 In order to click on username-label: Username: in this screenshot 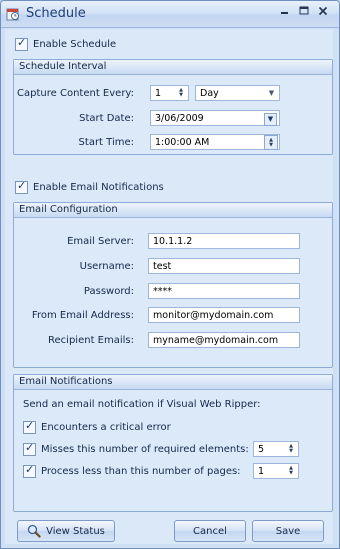, I will do `click(106, 266)`.